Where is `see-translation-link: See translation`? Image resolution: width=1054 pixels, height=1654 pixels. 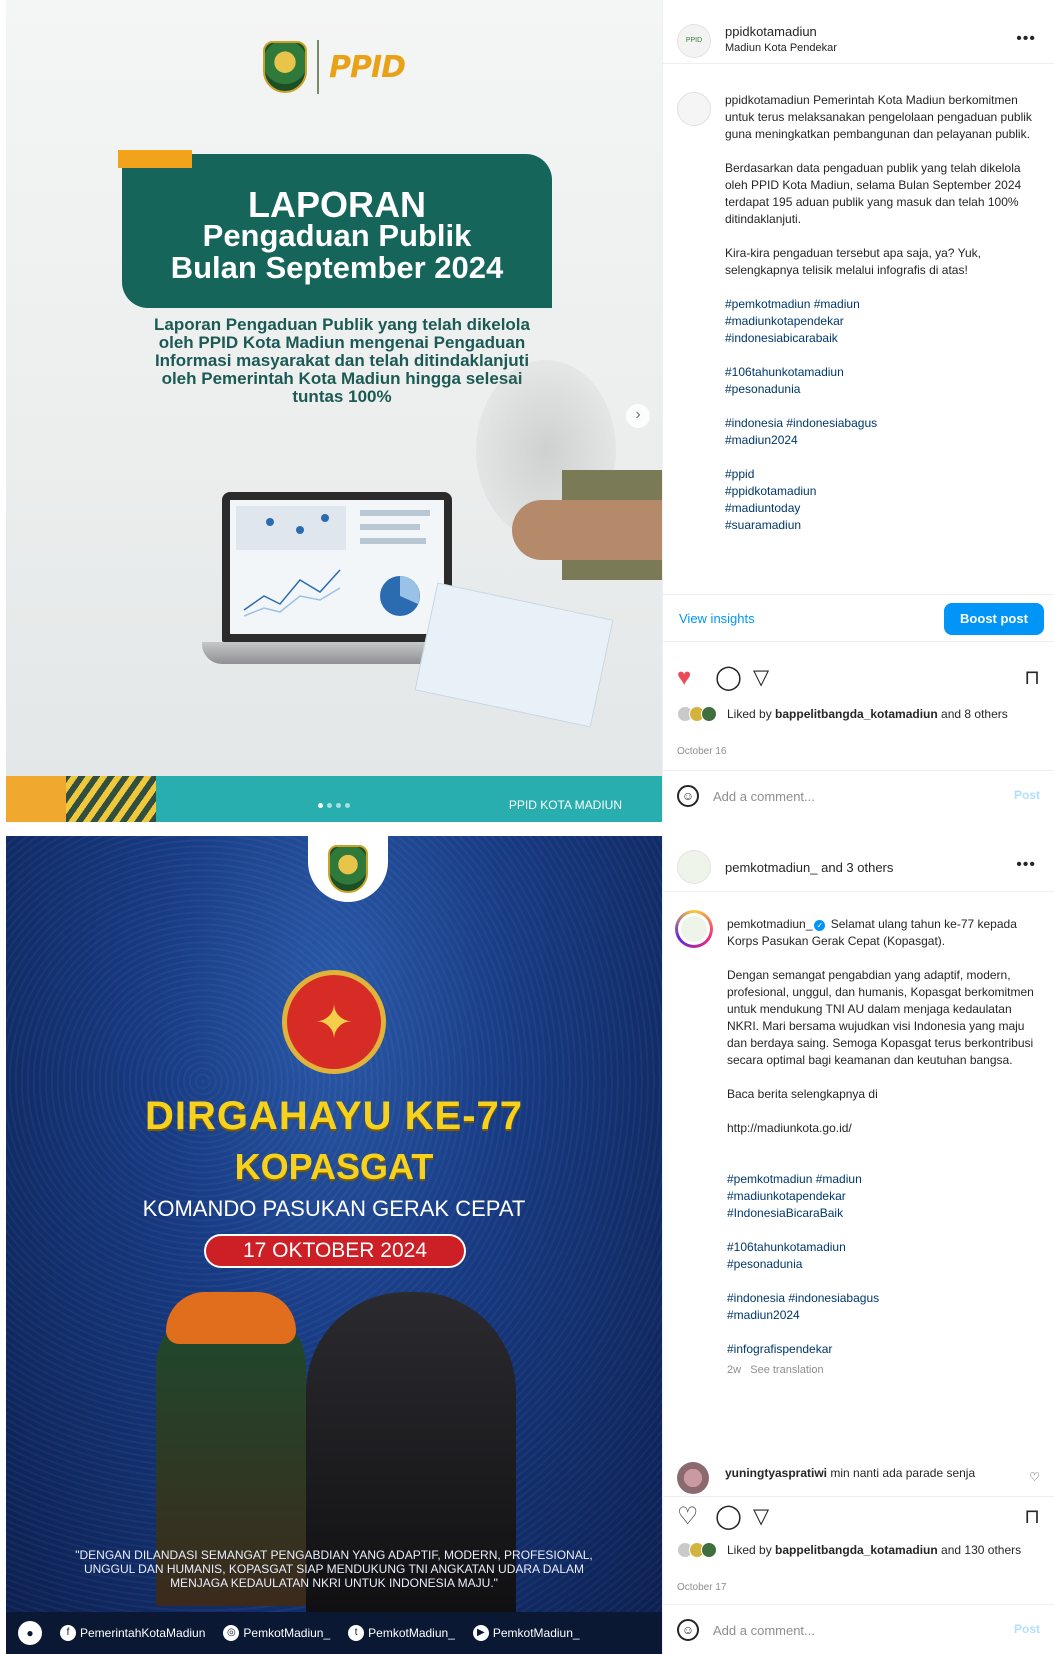
see-translation-link: See translation is located at coordinates (786, 1370).